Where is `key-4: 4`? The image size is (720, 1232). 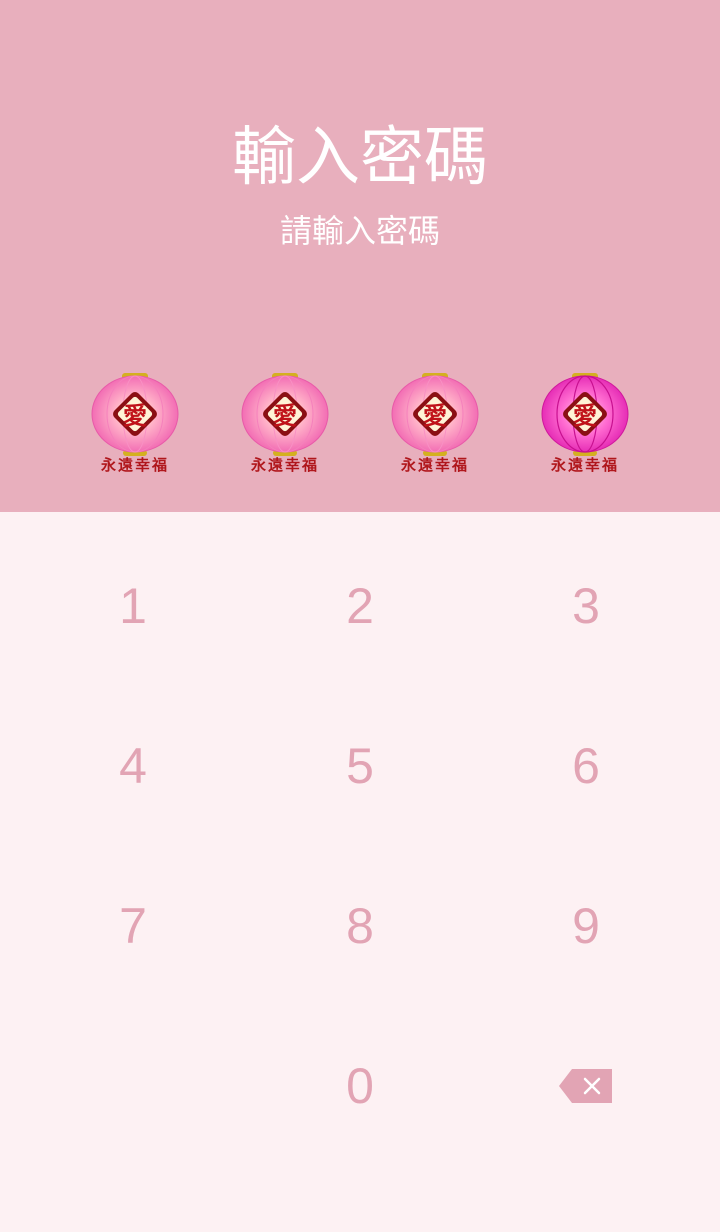 key-4: 4 is located at coordinates (133, 766).